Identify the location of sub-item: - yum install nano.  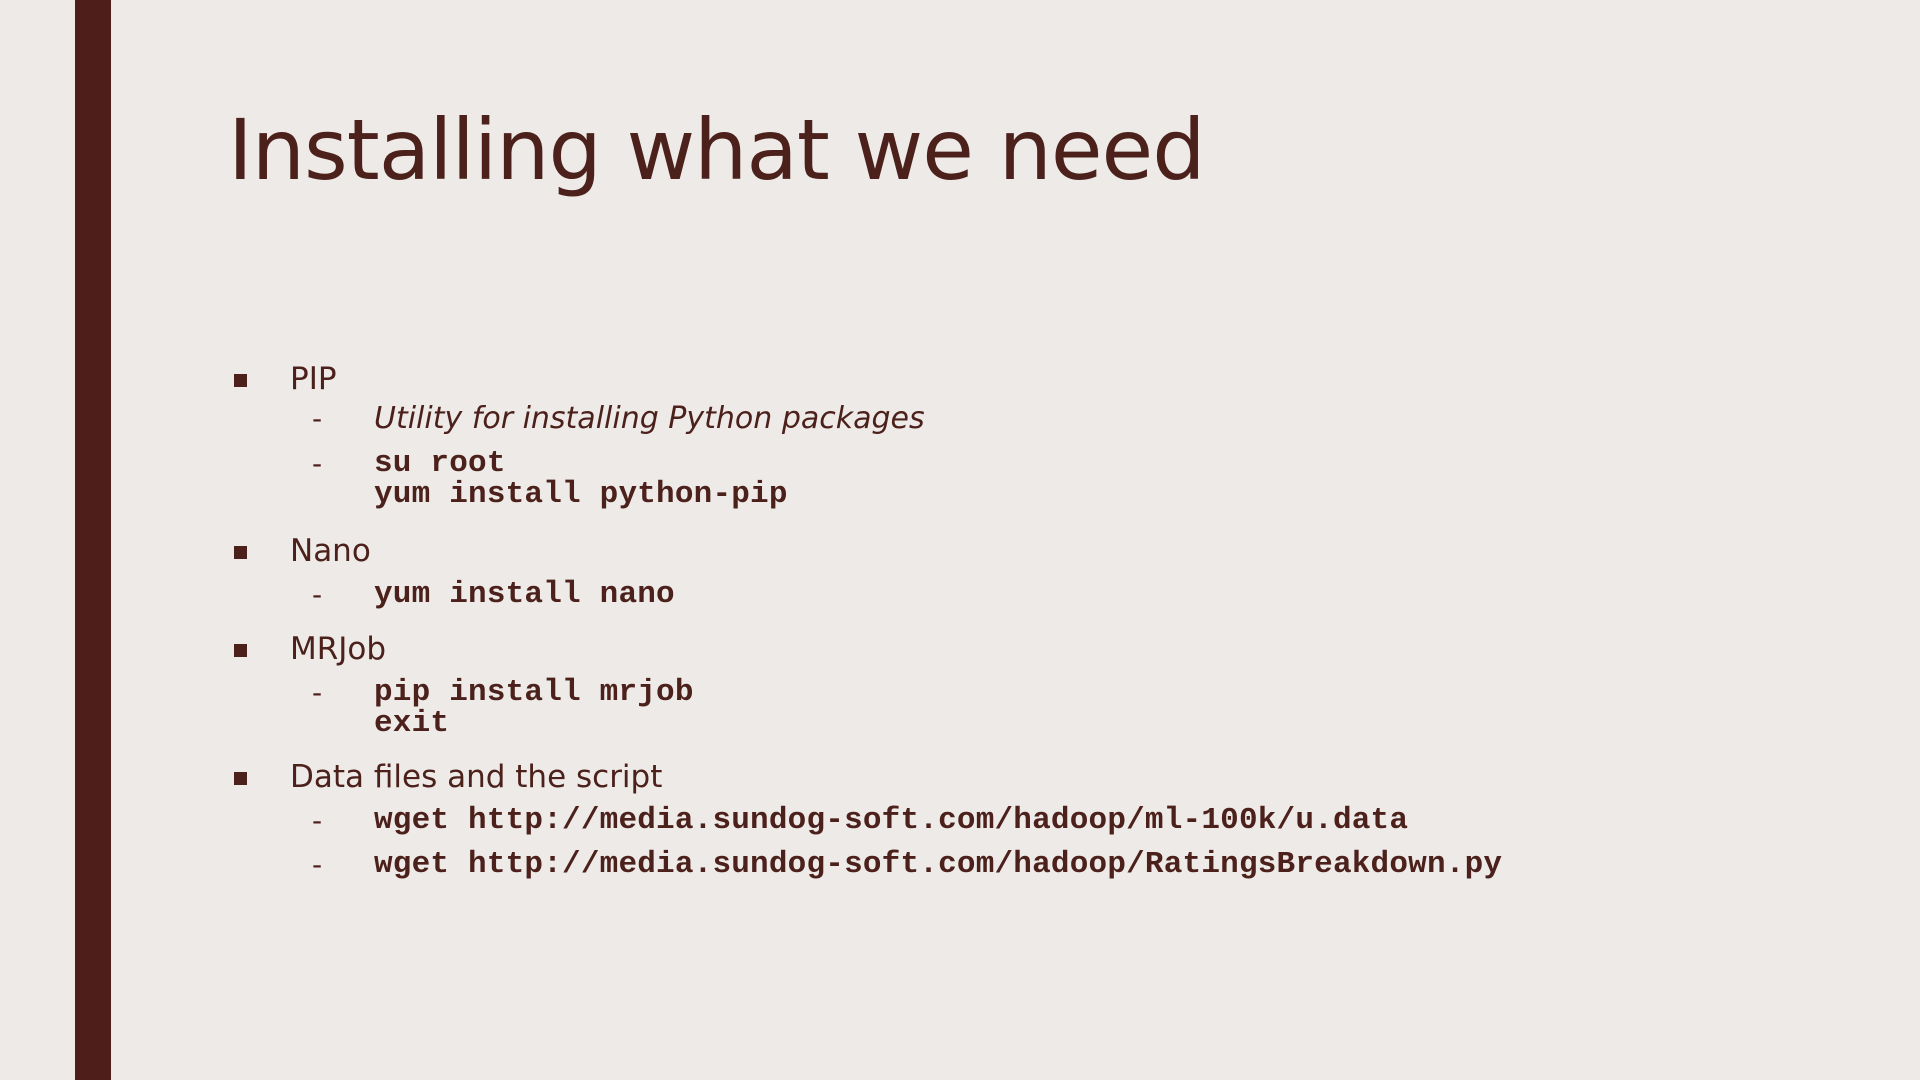
(452, 594).